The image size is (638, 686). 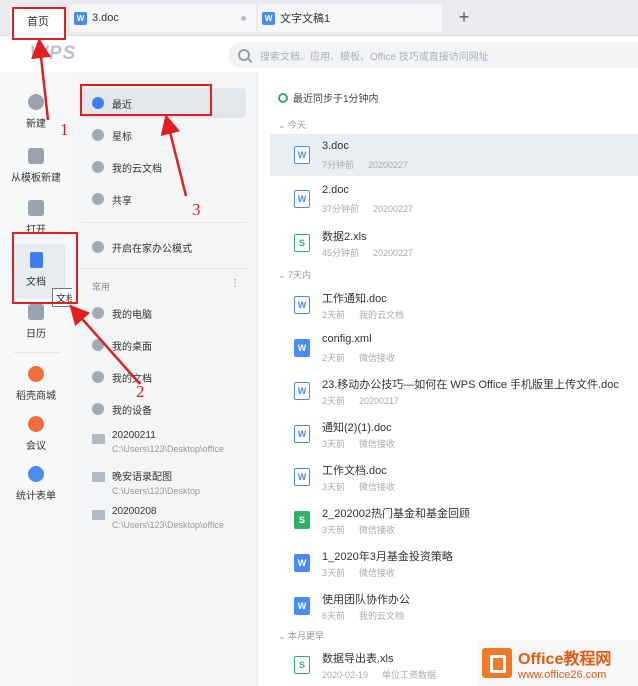 What do you see at coordinates (464, 17) in the screenshot?
I see `new-tab-button: +` at bounding box center [464, 17].